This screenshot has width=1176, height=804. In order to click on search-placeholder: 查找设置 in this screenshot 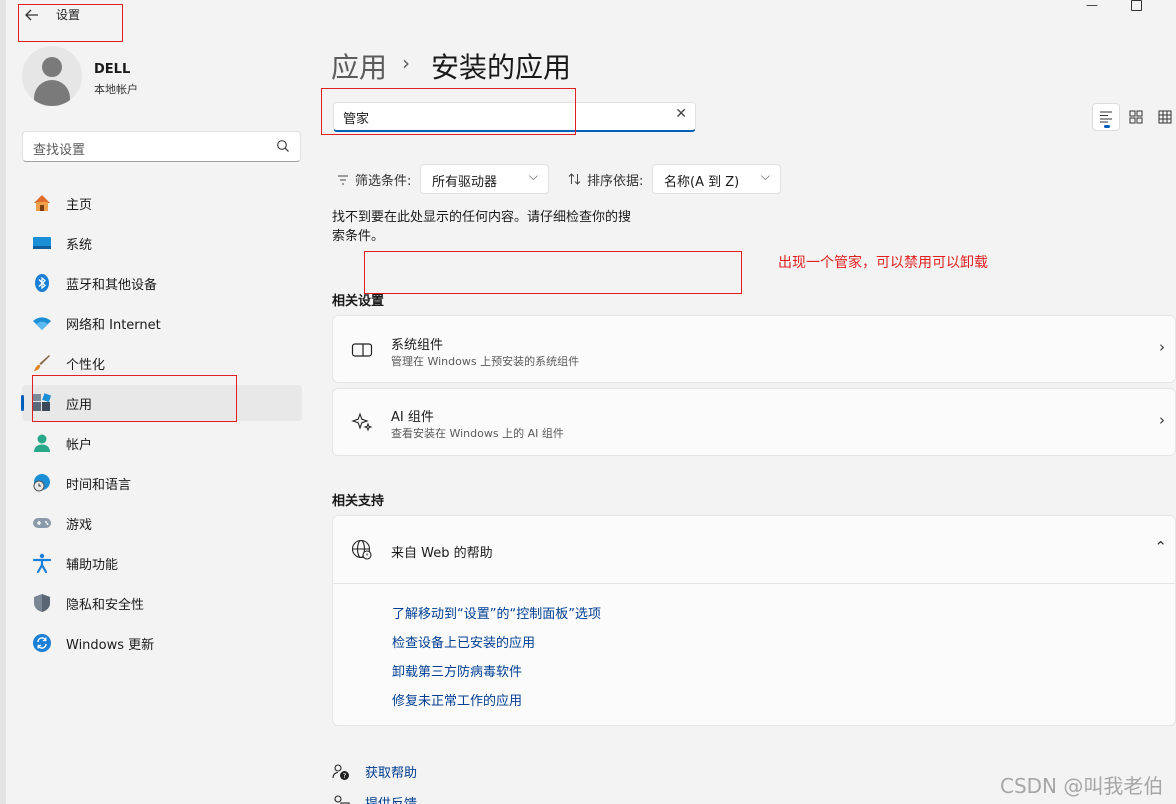, I will do `click(59, 150)`.